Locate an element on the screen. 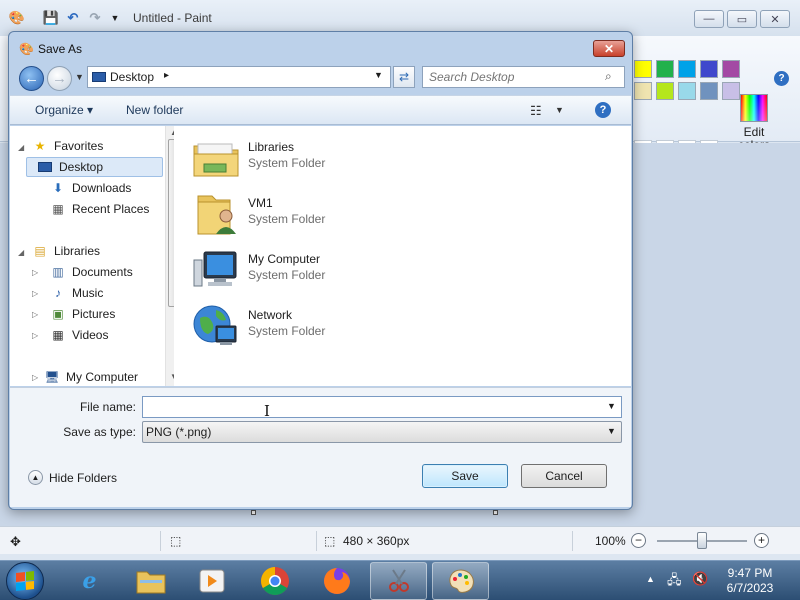  file-item-type: System Folder is located at coordinates (287, 331).